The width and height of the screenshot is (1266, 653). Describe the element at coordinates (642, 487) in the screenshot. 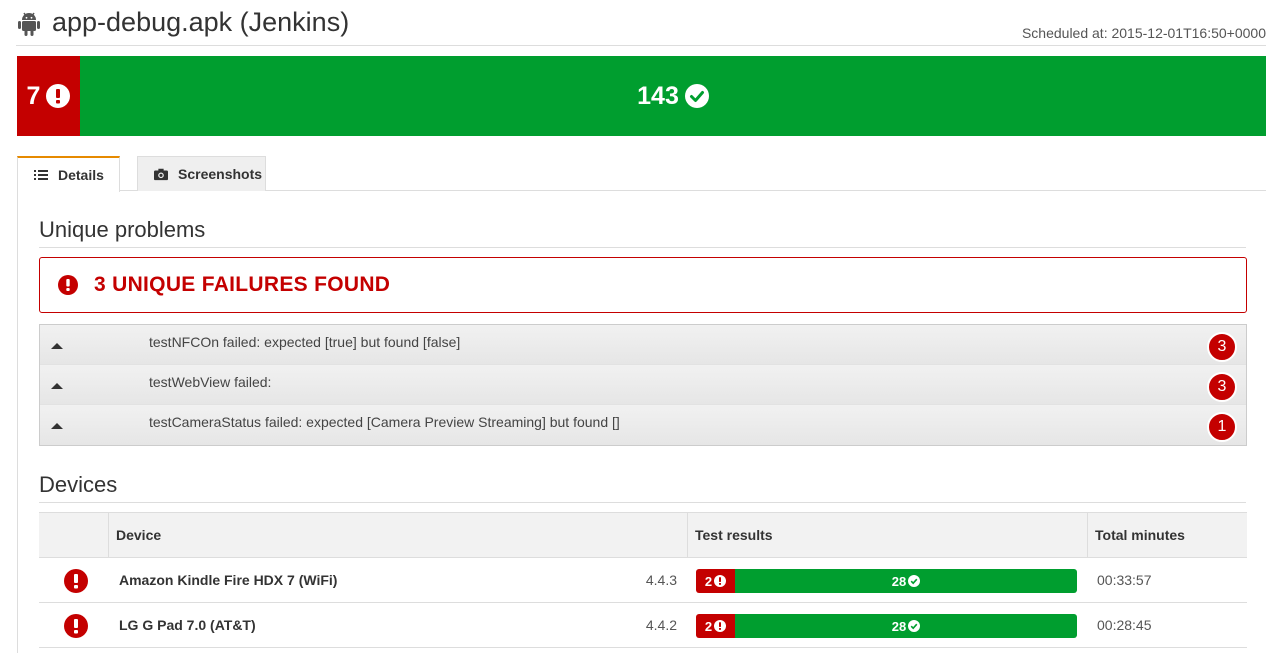

I see `devices-heading: Devices` at that location.